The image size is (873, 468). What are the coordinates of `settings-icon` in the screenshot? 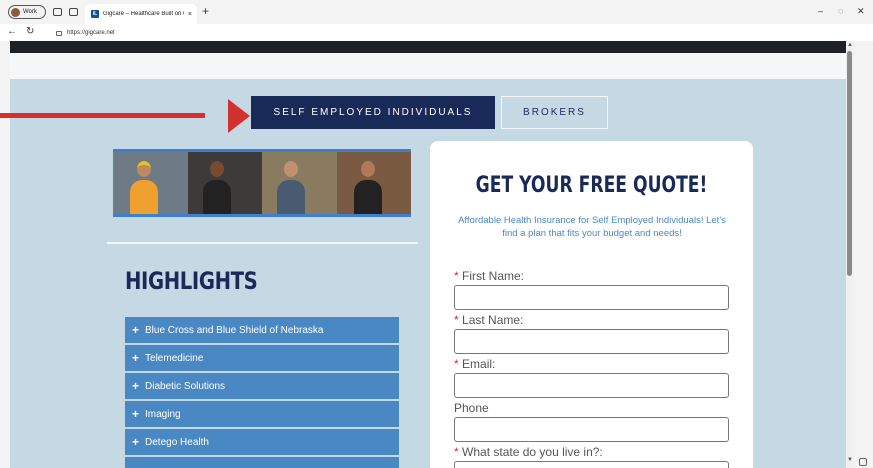 It's located at (863, 462).